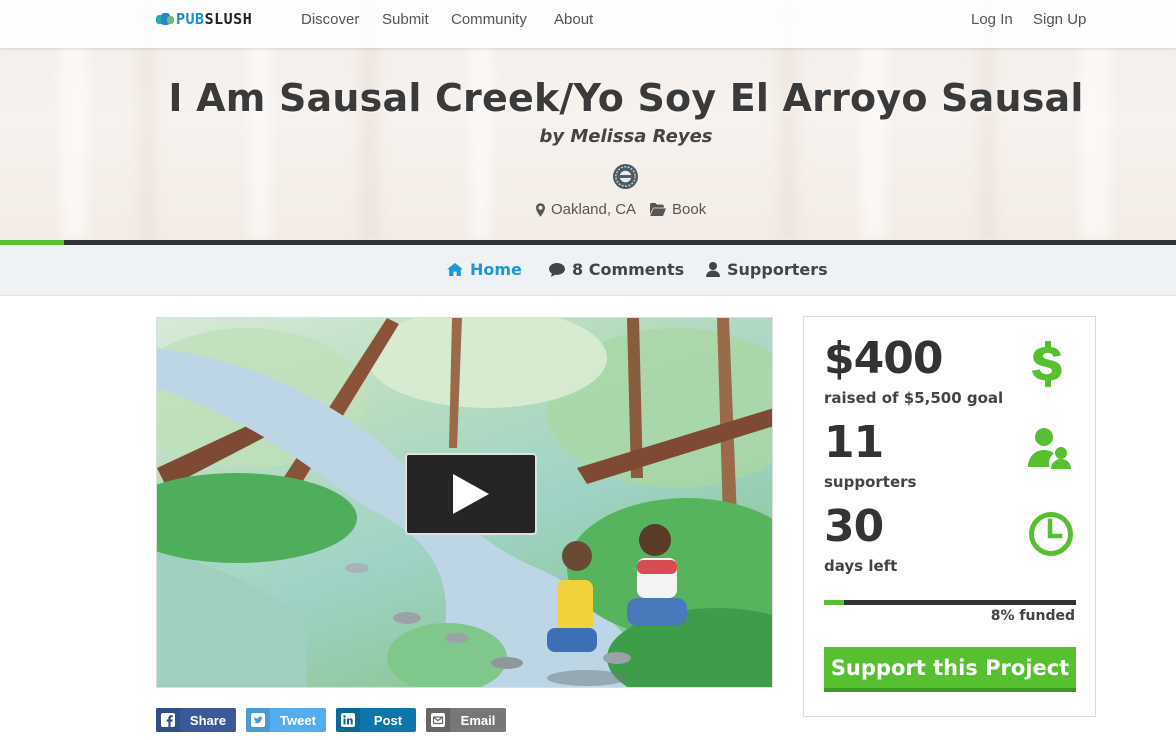  Describe the element at coordinates (298, 720) in the screenshot. I see `share-twitter-label: Tweet` at that location.